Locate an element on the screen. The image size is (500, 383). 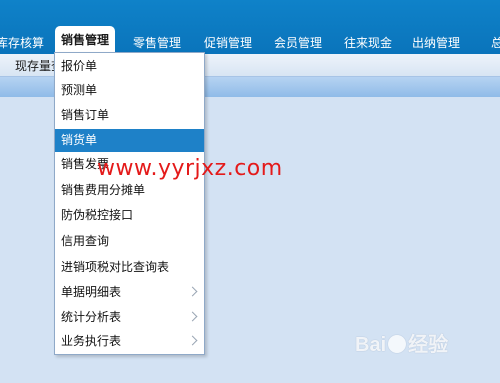
menu-item-forecast: 预测单 is located at coordinates (129, 90).